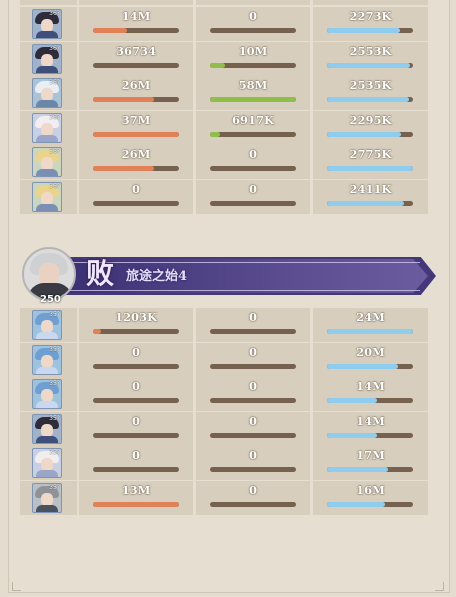 The image size is (456, 597). Describe the element at coordinates (228, 277) in the screenshot. I see `enemy-team-banner: 250 败 旅途之始4` at that location.